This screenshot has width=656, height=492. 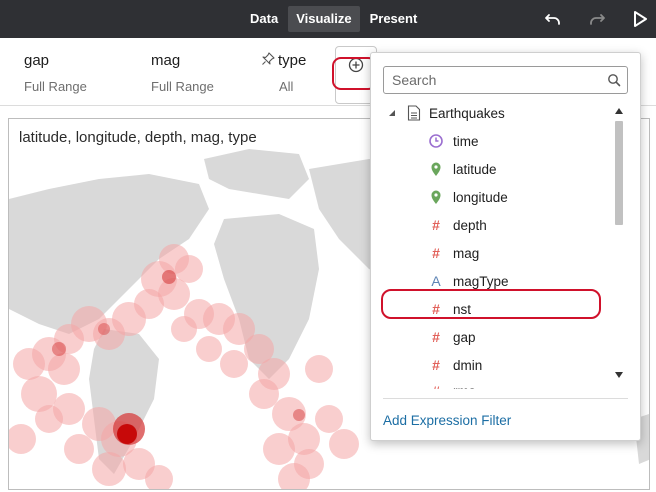 What do you see at coordinates (449, 309) in the screenshot?
I see `column-item-nst: # nst` at bounding box center [449, 309].